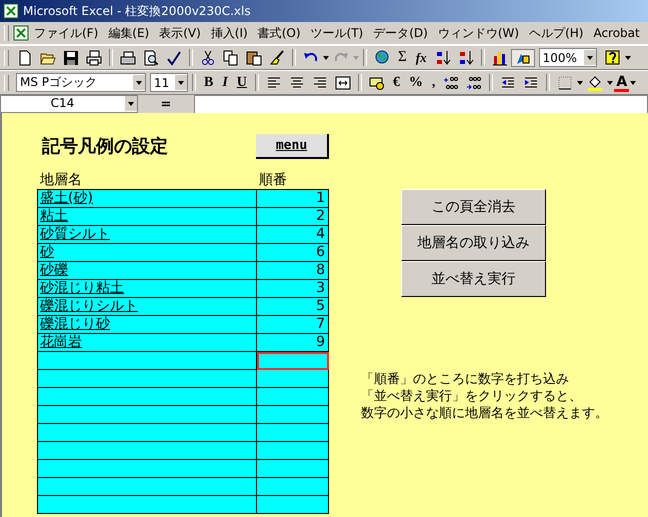  Describe the element at coordinates (209, 82) in the screenshot. I see `bold-button: B` at that location.